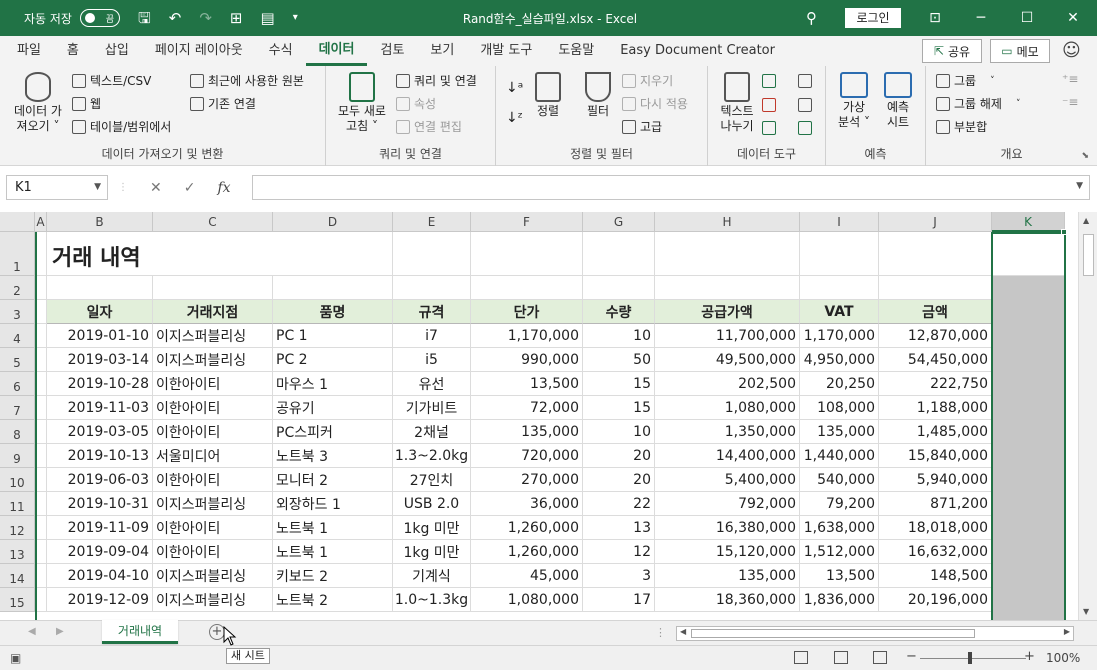 The image size is (1097, 670). What do you see at coordinates (769, 105) in the screenshot?
I see `remove-duplicates-icon` at bounding box center [769, 105].